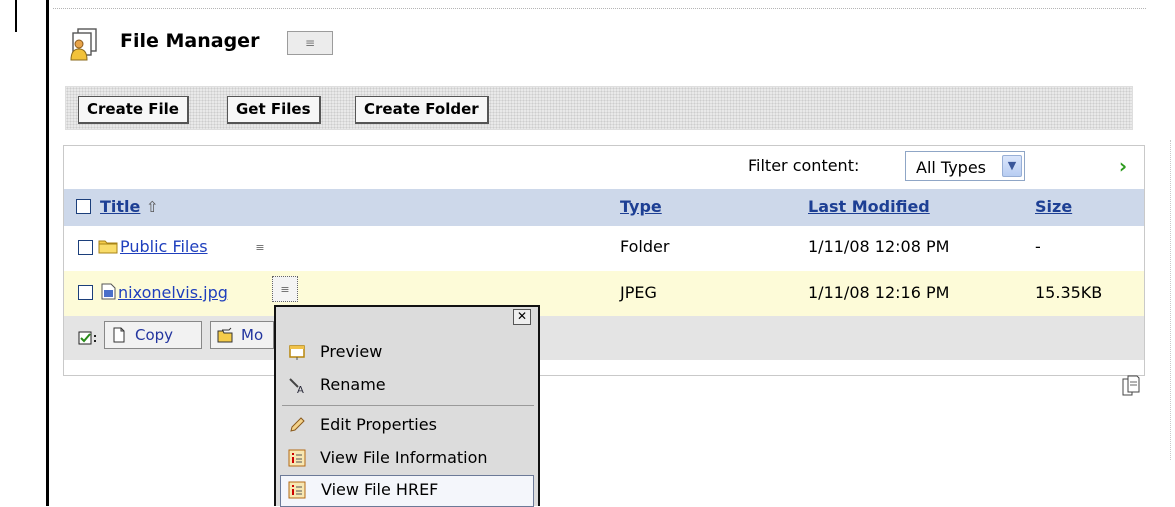 The width and height of the screenshot is (1175, 507). What do you see at coordinates (1131, 386) in the screenshot?
I see `clipboard-icon` at bounding box center [1131, 386].